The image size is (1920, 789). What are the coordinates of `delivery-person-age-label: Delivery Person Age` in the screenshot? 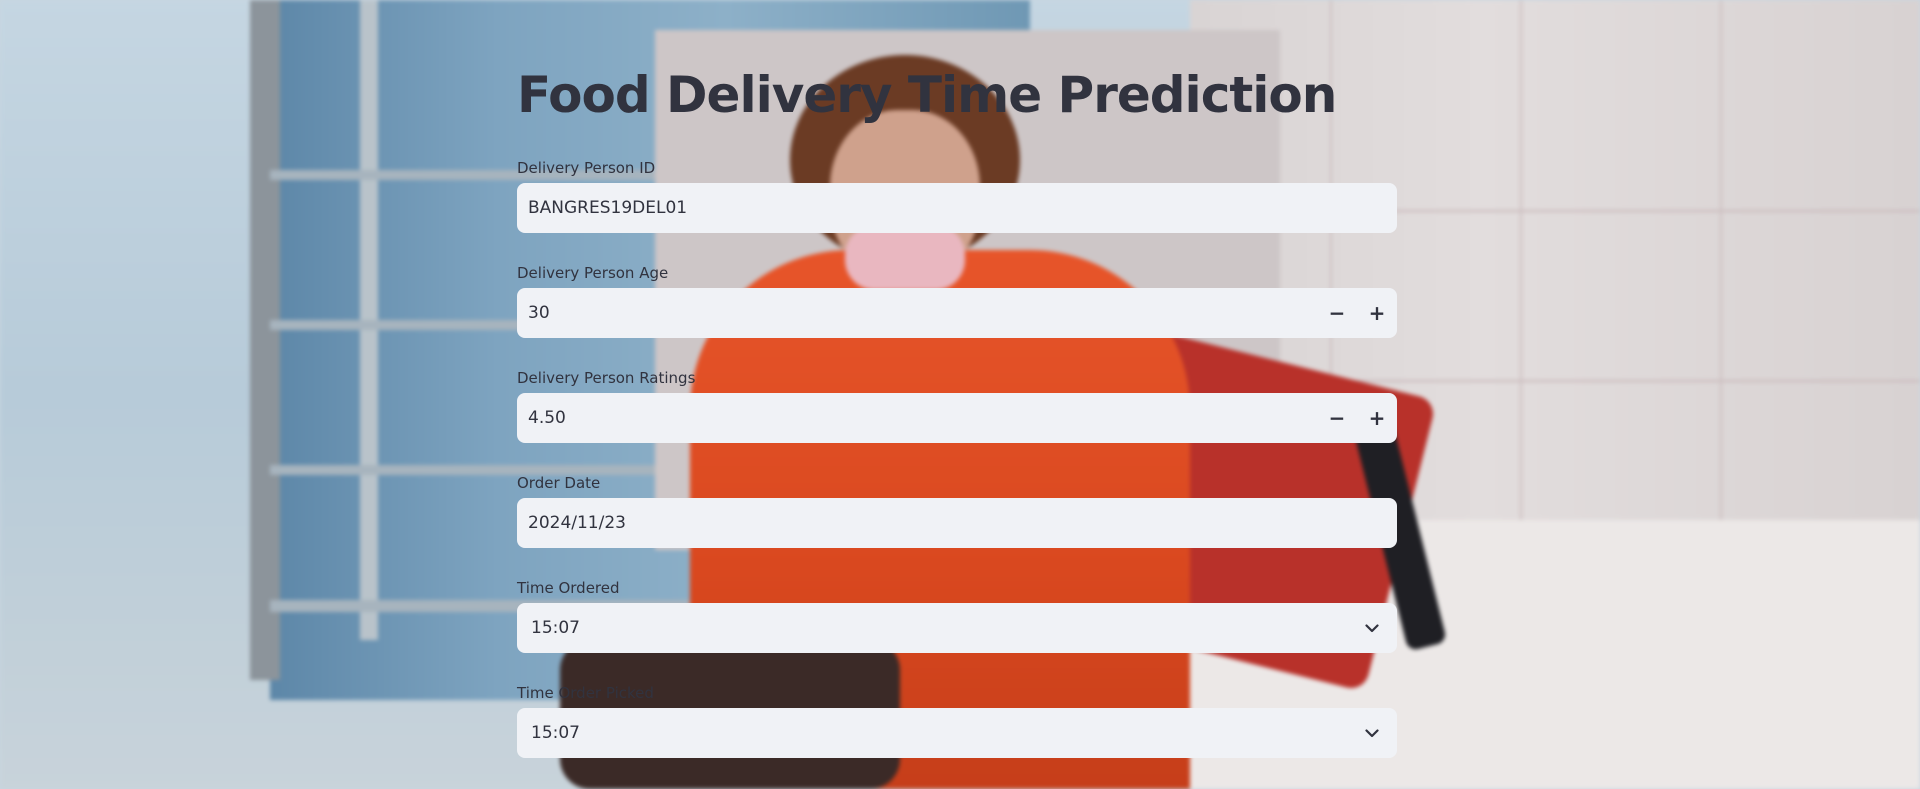 It's located at (593, 273).